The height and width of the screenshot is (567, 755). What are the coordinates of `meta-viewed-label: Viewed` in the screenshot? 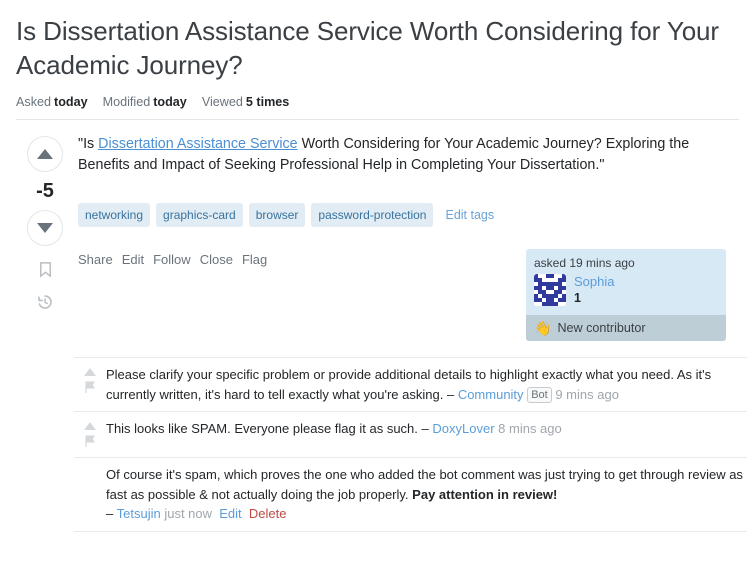 It's located at (222, 101).